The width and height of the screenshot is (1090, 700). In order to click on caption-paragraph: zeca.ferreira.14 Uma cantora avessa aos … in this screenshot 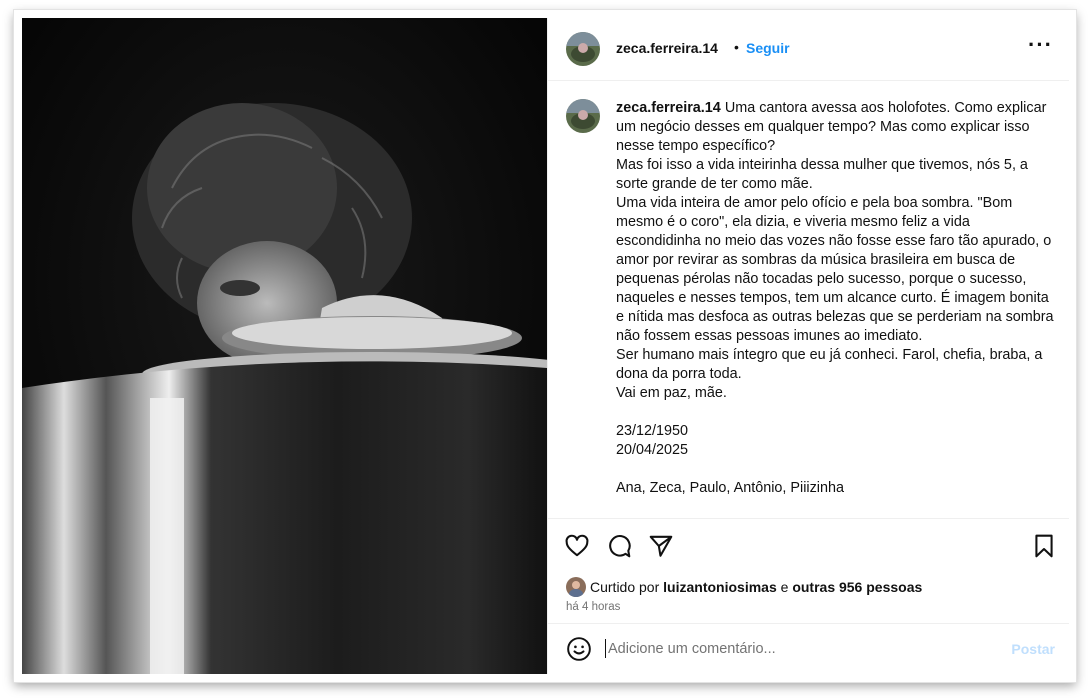, I will do `click(836, 127)`.